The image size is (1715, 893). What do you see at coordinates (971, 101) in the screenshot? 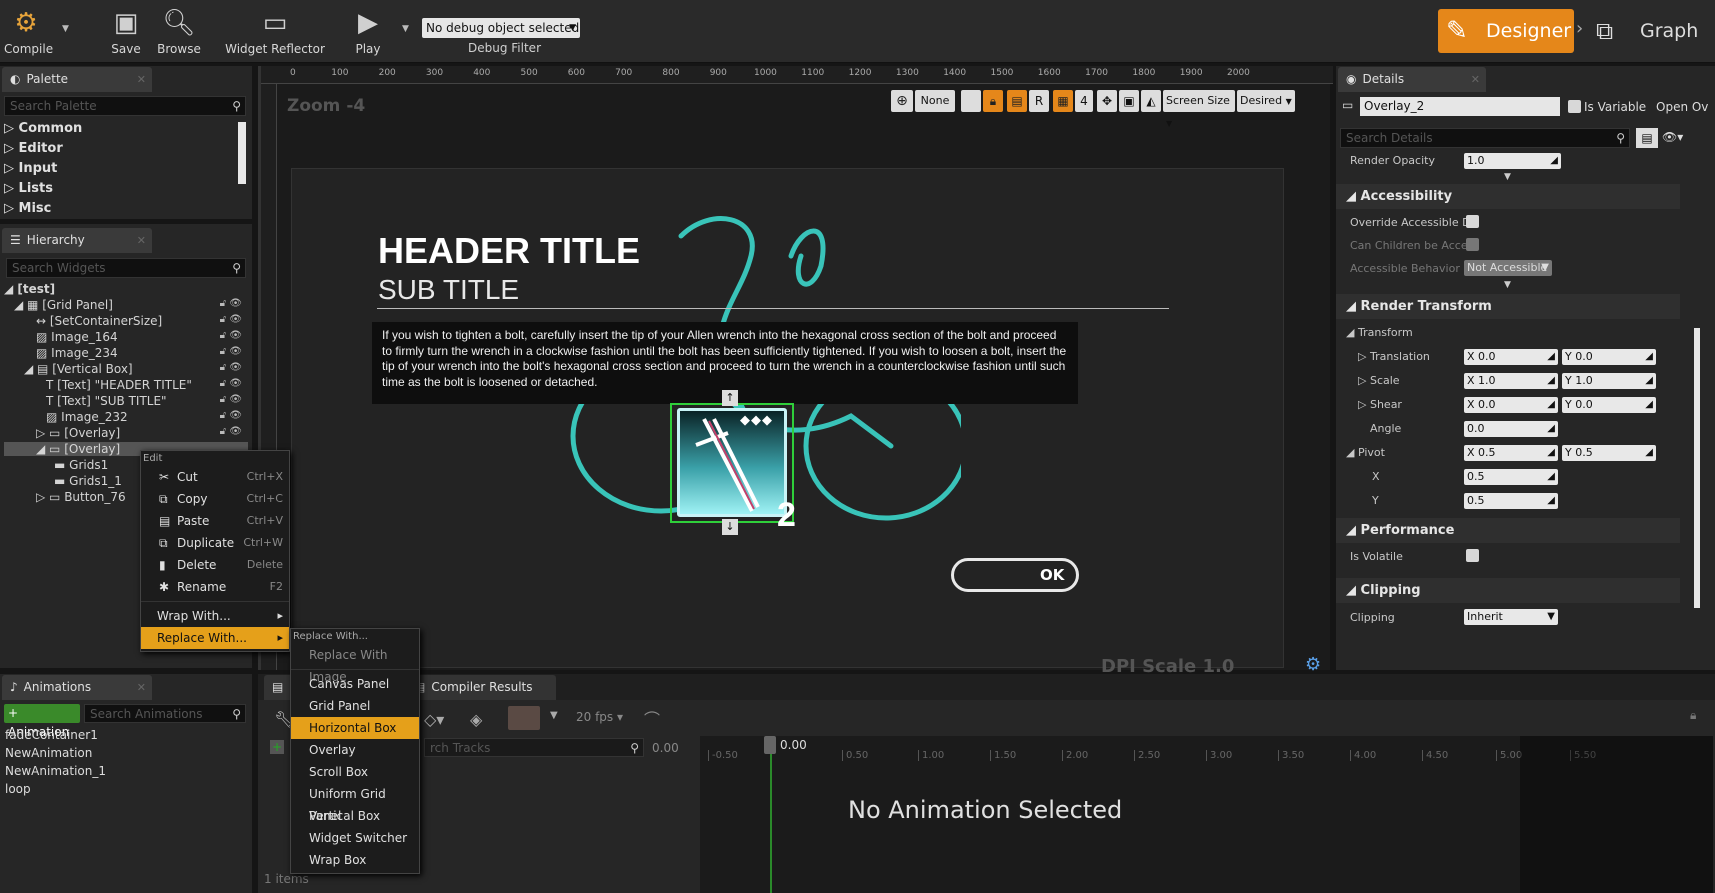
I see `outline-toggle-icon` at bounding box center [971, 101].